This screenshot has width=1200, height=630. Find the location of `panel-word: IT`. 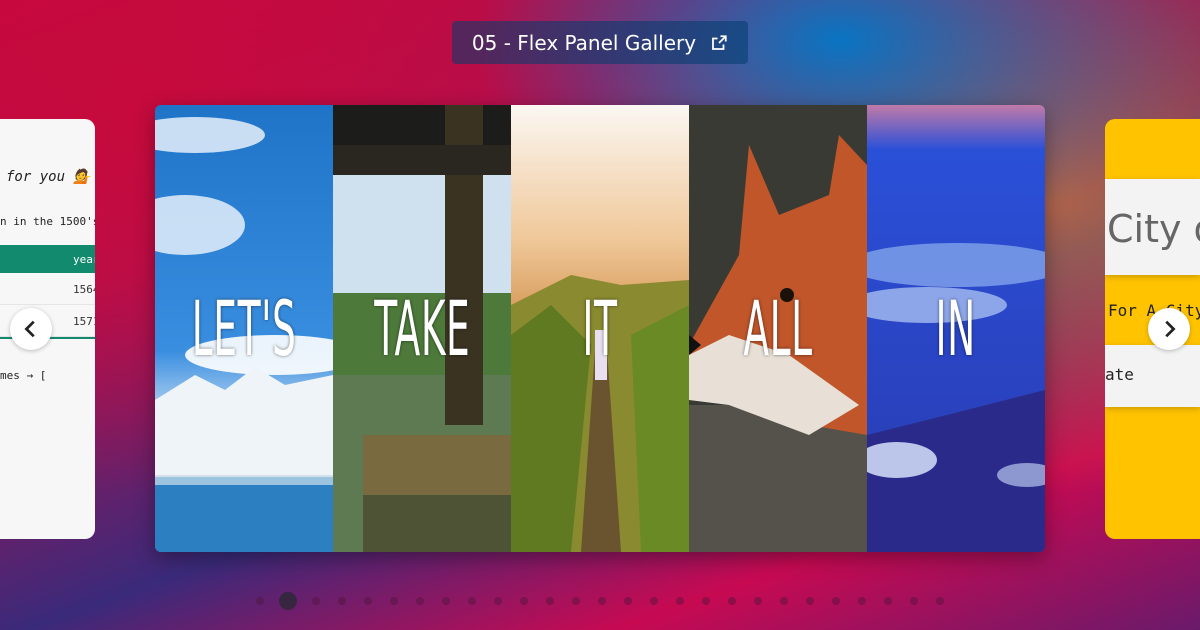

panel-word: IT is located at coordinates (600, 328).